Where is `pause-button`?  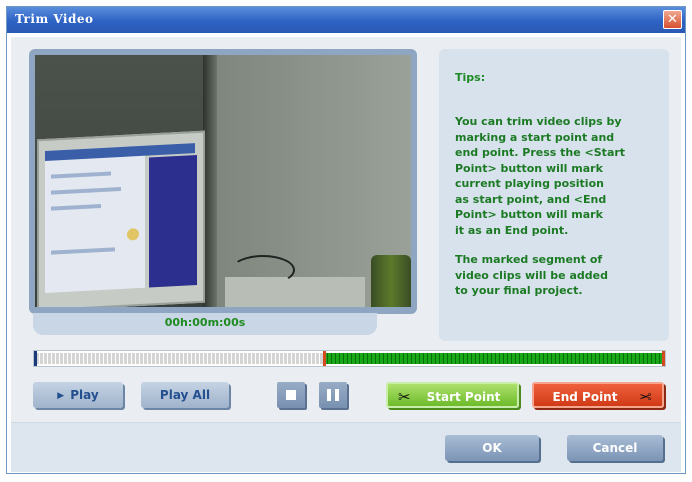 pause-button is located at coordinates (333, 395).